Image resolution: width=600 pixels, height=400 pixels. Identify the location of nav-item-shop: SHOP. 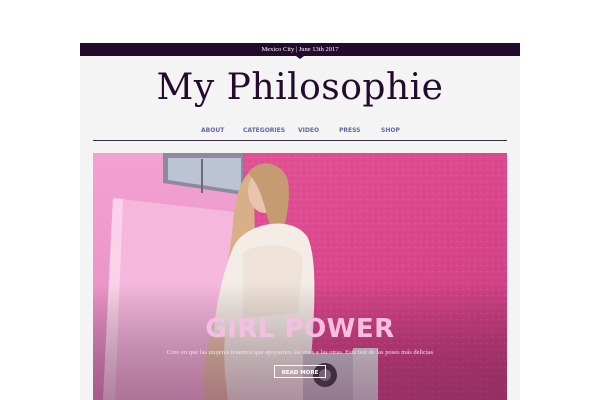
(390, 131).